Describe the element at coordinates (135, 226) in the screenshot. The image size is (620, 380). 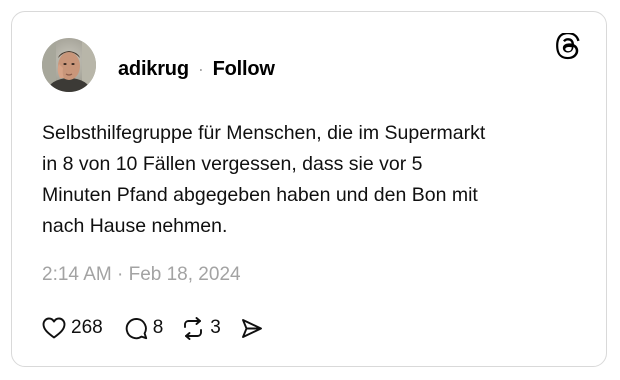
I see `post-text-line: nach Hause nehmen.` at that location.